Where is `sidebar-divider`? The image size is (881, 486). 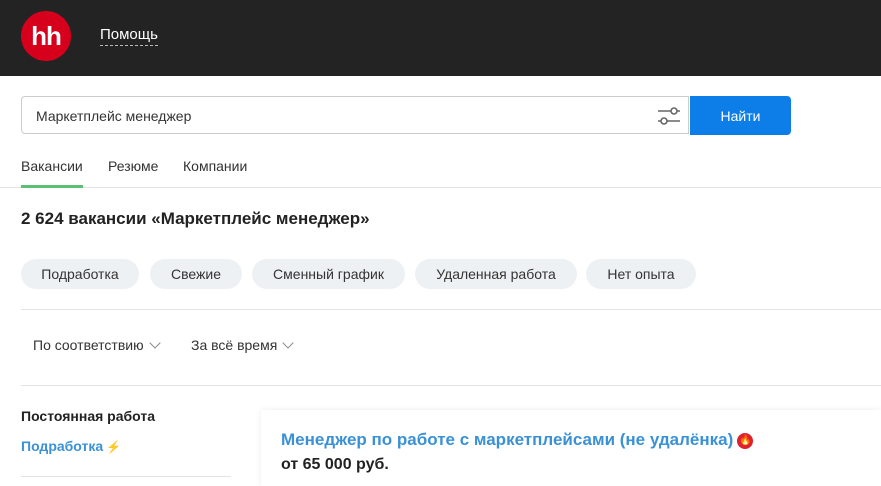 sidebar-divider is located at coordinates (126, 476).